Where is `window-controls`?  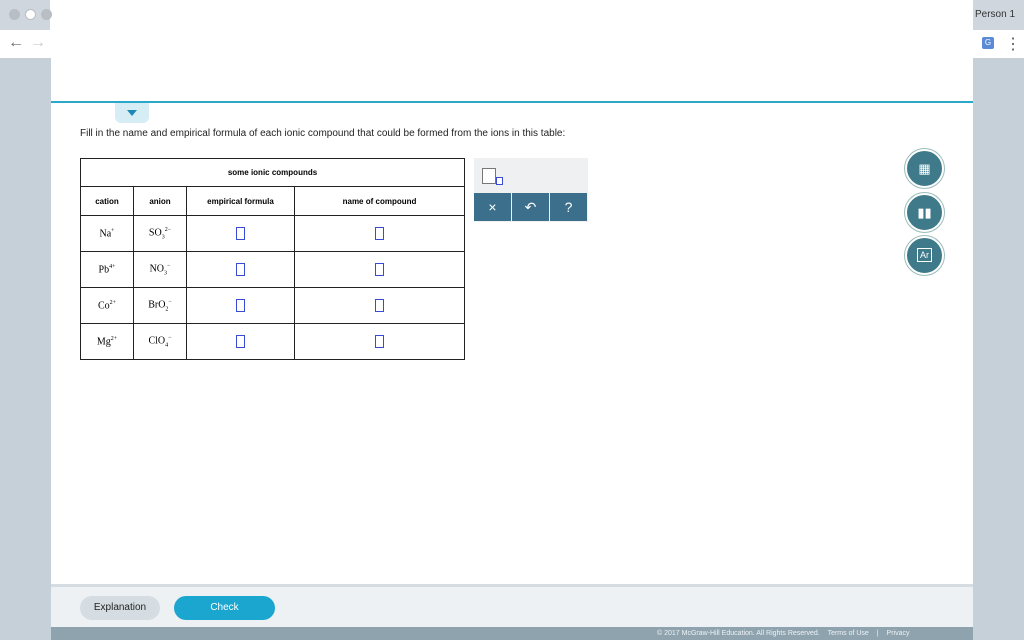 window-controls is located at coordinates (26, 15).